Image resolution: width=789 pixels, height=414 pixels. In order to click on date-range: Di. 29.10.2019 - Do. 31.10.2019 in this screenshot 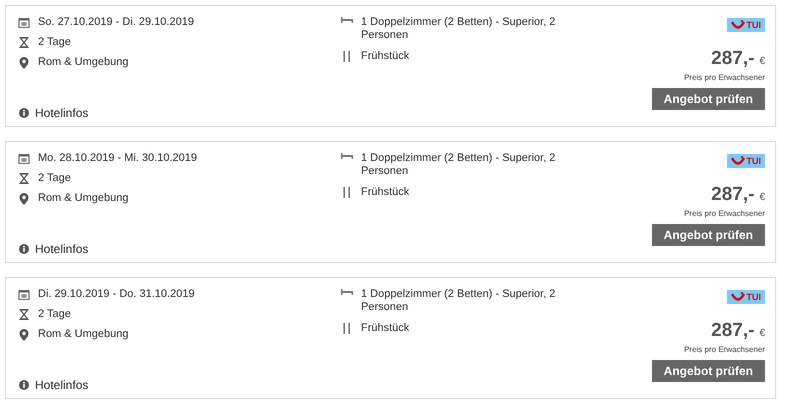, I will do `click(116, 294)`.